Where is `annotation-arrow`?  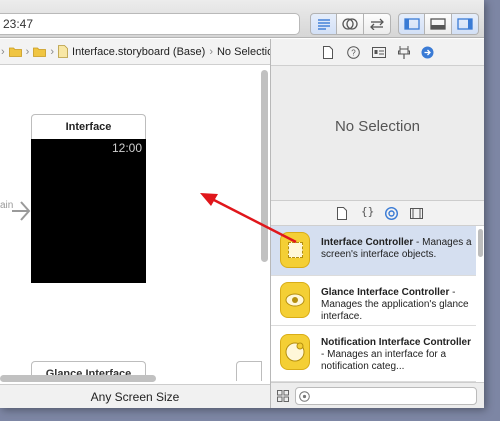 annotation-arrow is located at coordinates (248, 218).